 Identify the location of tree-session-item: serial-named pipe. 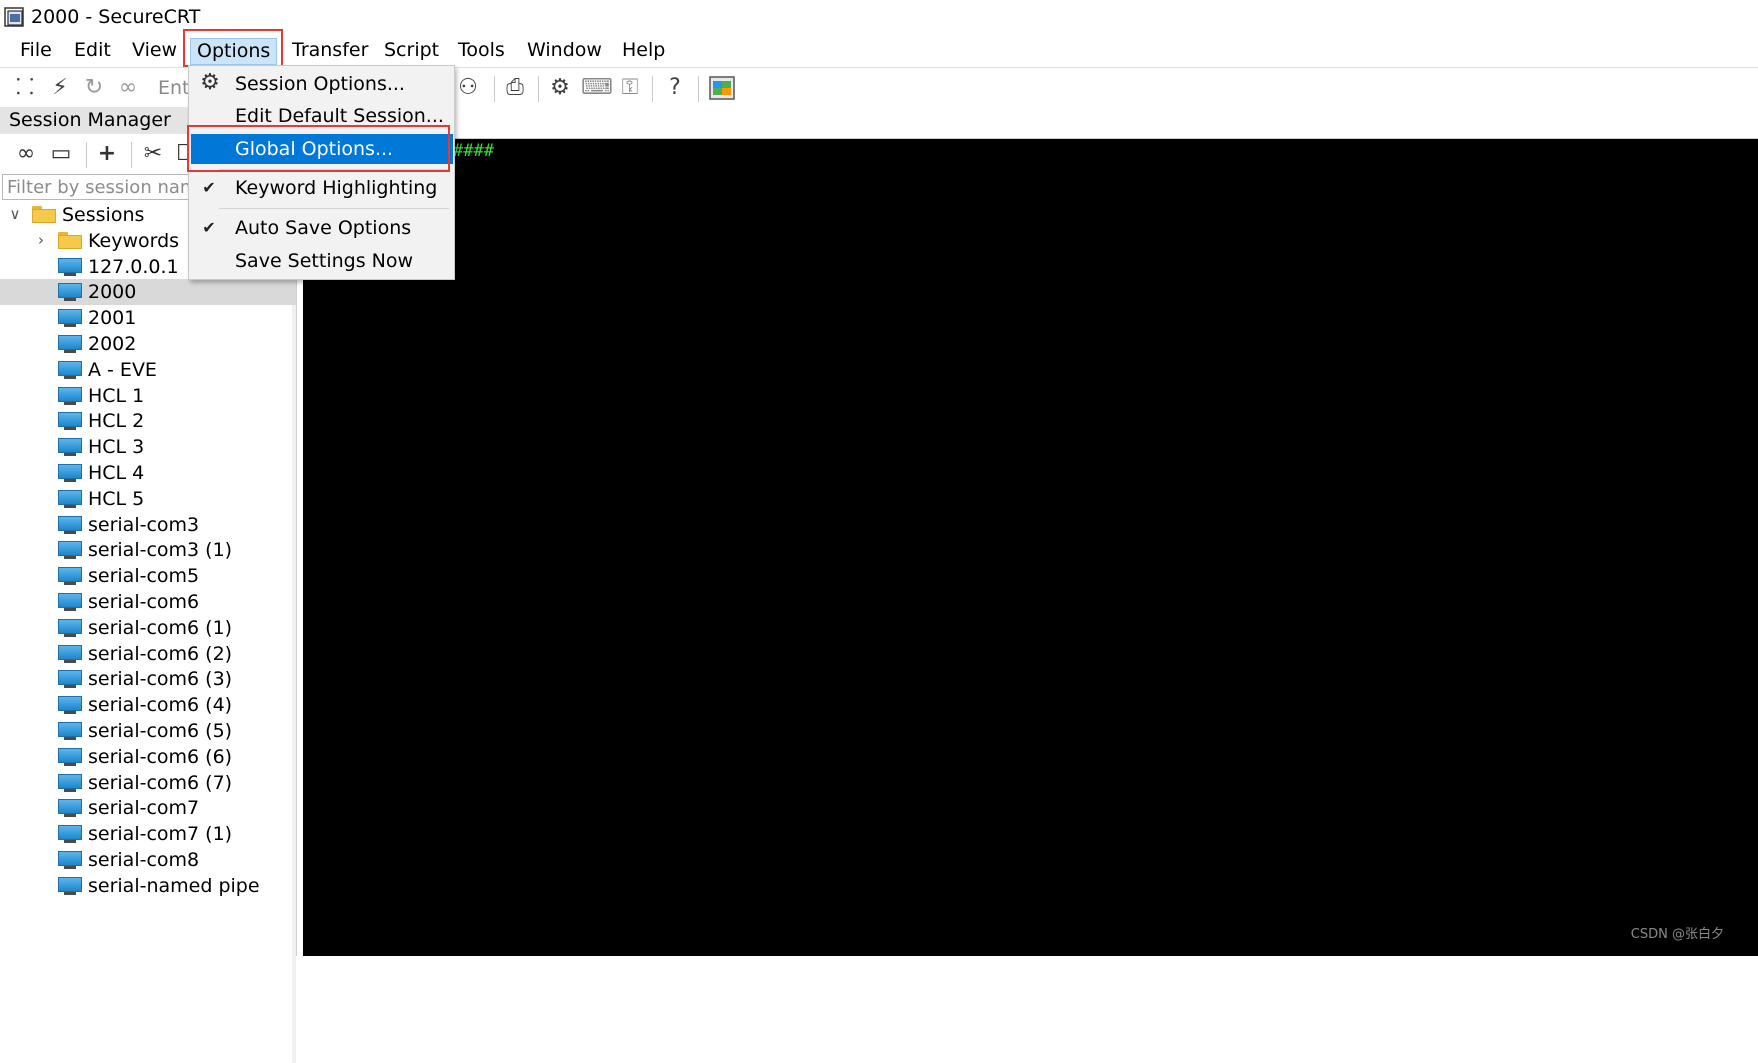
(148, 886).